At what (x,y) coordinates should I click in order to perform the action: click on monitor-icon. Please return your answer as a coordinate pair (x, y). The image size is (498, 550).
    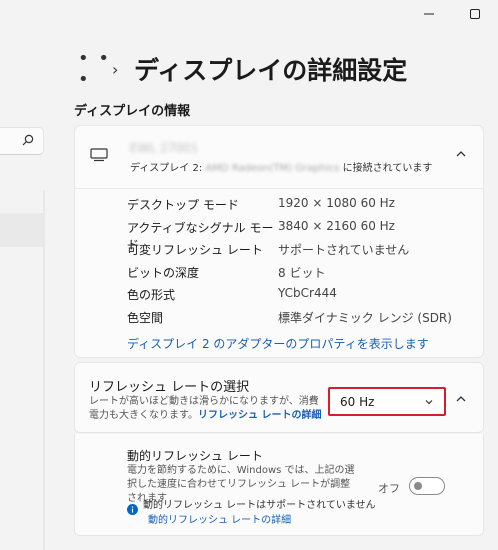
    Looking at the image, I should click on (99, 155).